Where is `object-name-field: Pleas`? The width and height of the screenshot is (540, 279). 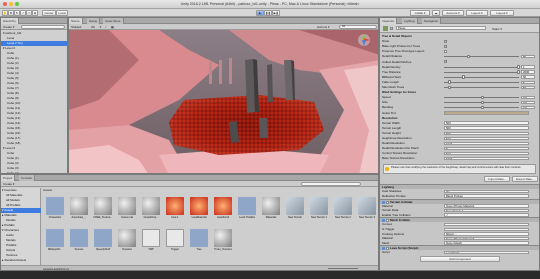
object-name-field: Pleas is located at coordinates (441, 28).